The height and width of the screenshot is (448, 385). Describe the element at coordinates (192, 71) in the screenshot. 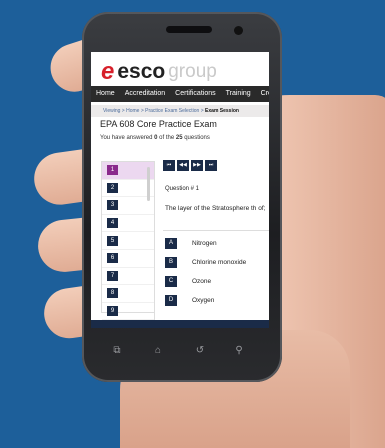

I see `logo-text-group: group` at that location.